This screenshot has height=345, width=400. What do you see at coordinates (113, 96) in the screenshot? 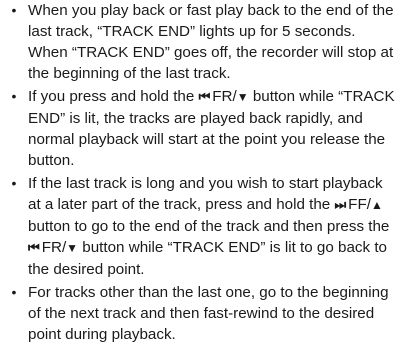
I see `bullet-text: If you press and hold the` at bounding box center [113, 96].